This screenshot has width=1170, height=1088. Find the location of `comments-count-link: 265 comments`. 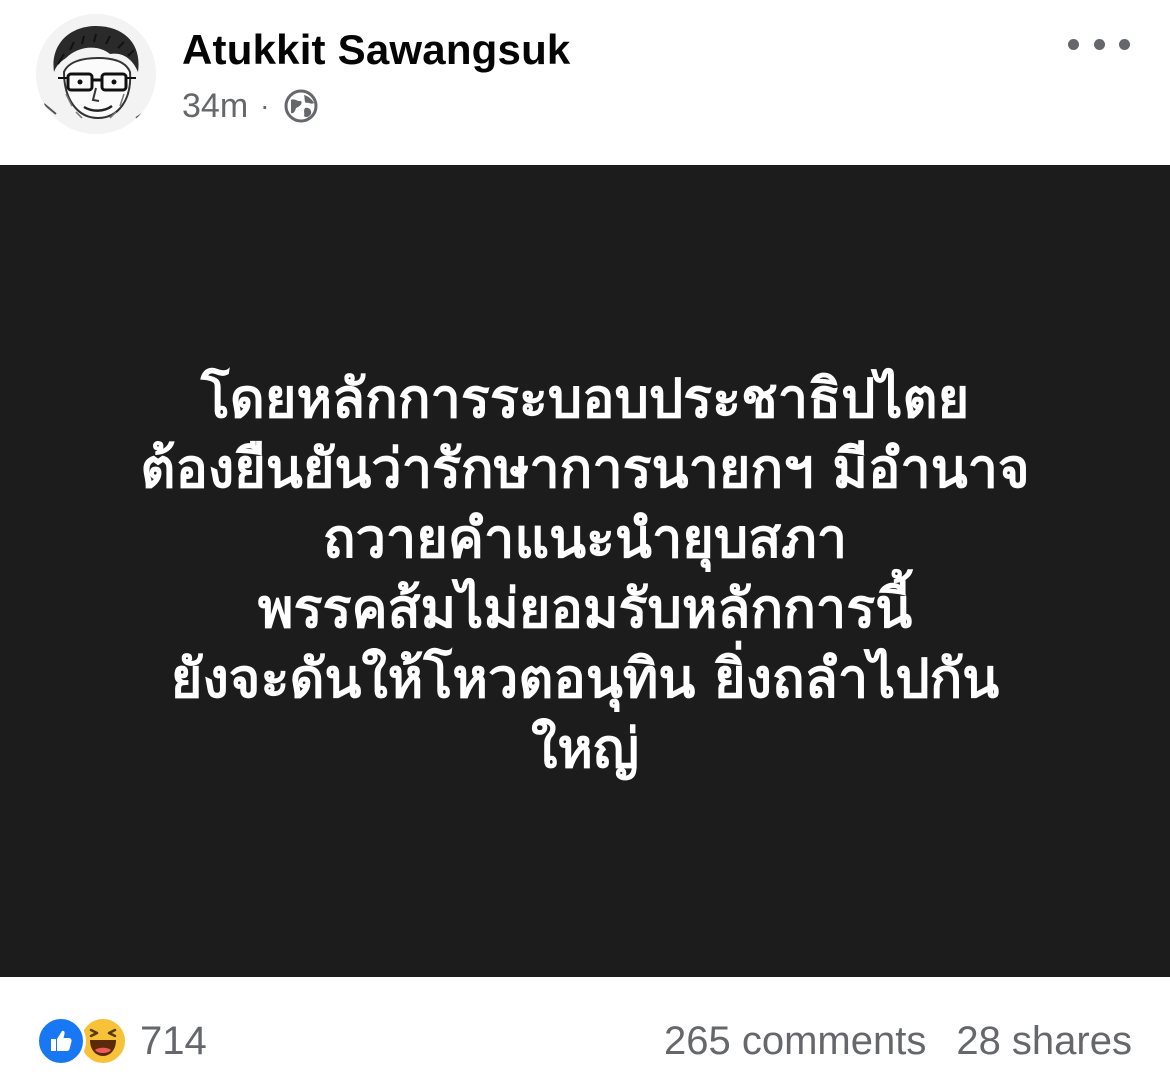

comments-count-link: 265 comments is located at coordinates (795, 1041).